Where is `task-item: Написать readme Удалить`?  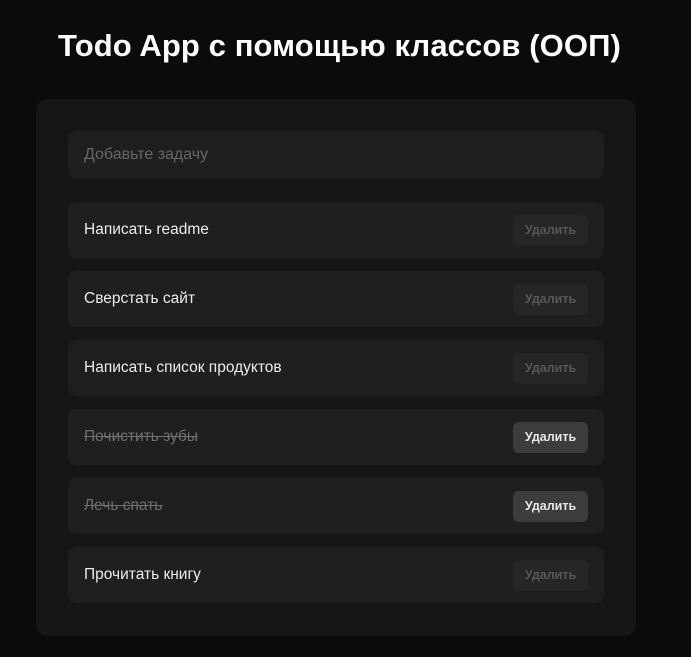 task-item: Написать readme Удалить is located at coordinates (336, 230).